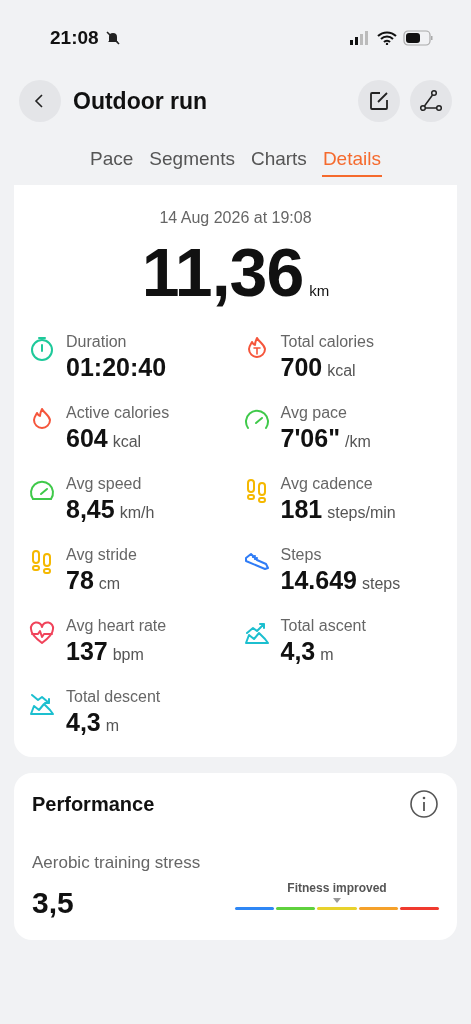 The height and width of the screenshot is (1024, 471). Describe the element at coordinates (104, 484) in the screenshot. I see `metric-label: Avg speed` at that location.